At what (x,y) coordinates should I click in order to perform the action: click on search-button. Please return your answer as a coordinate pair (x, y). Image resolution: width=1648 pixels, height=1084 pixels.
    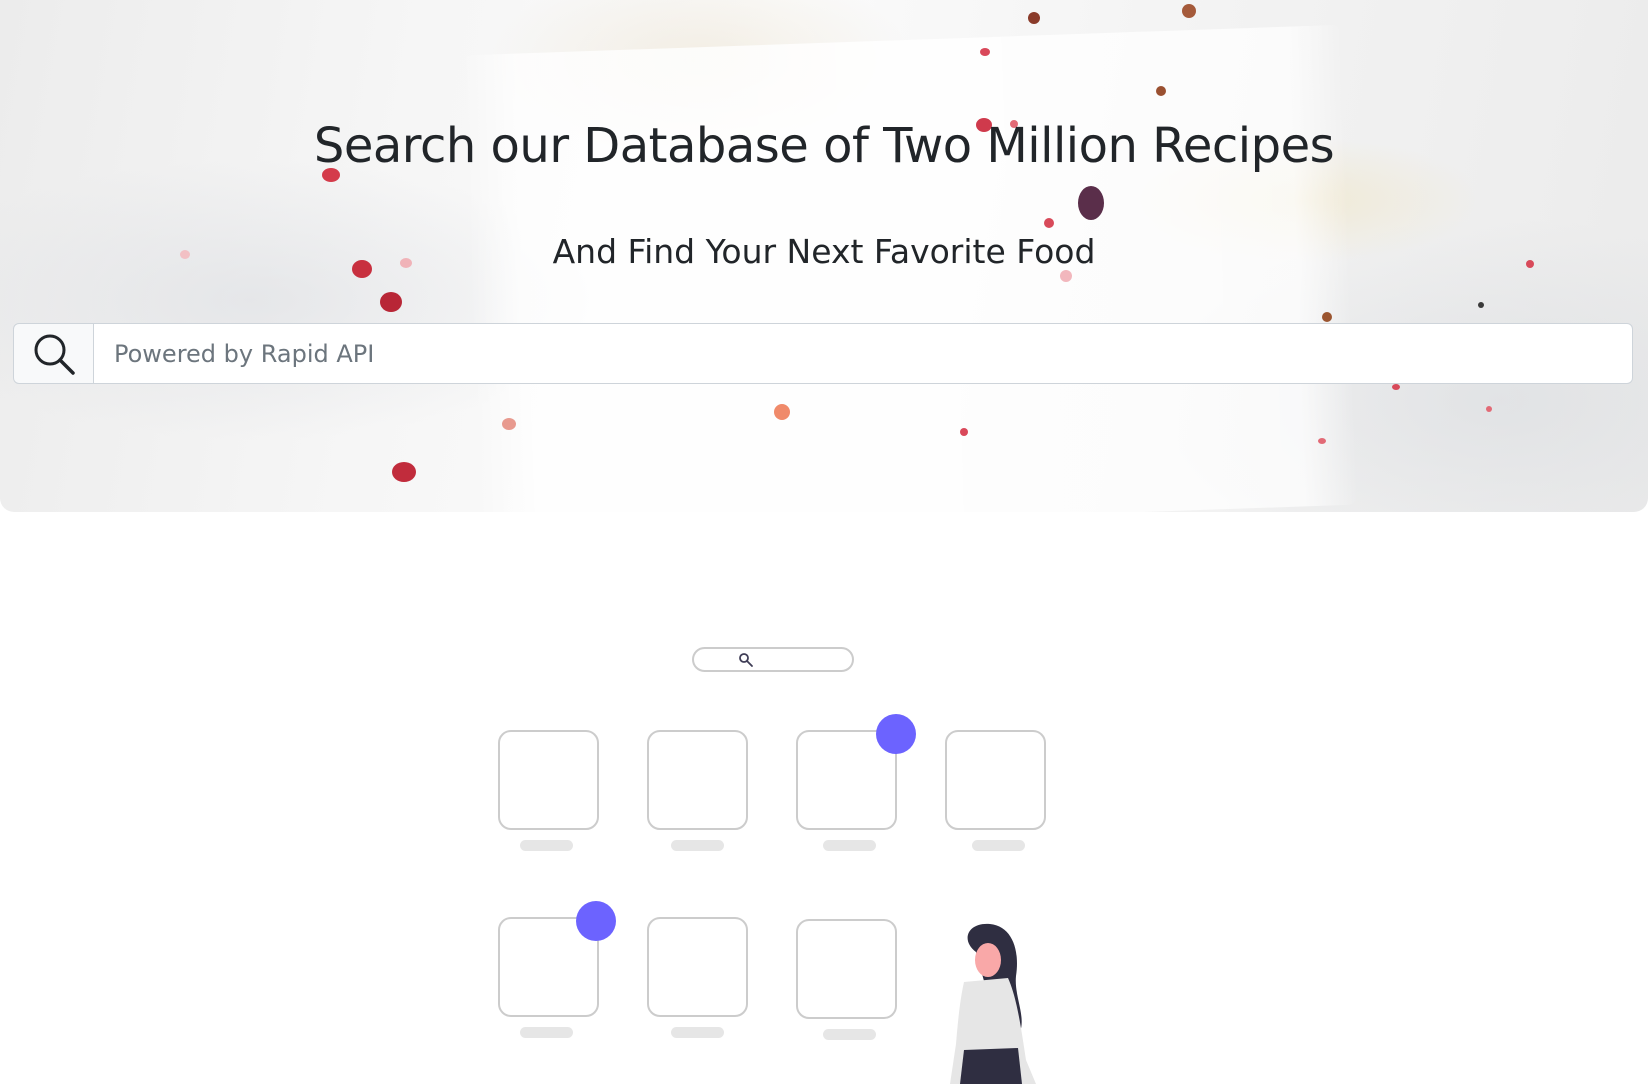
    Looking at the image, I should click on (53, 353).